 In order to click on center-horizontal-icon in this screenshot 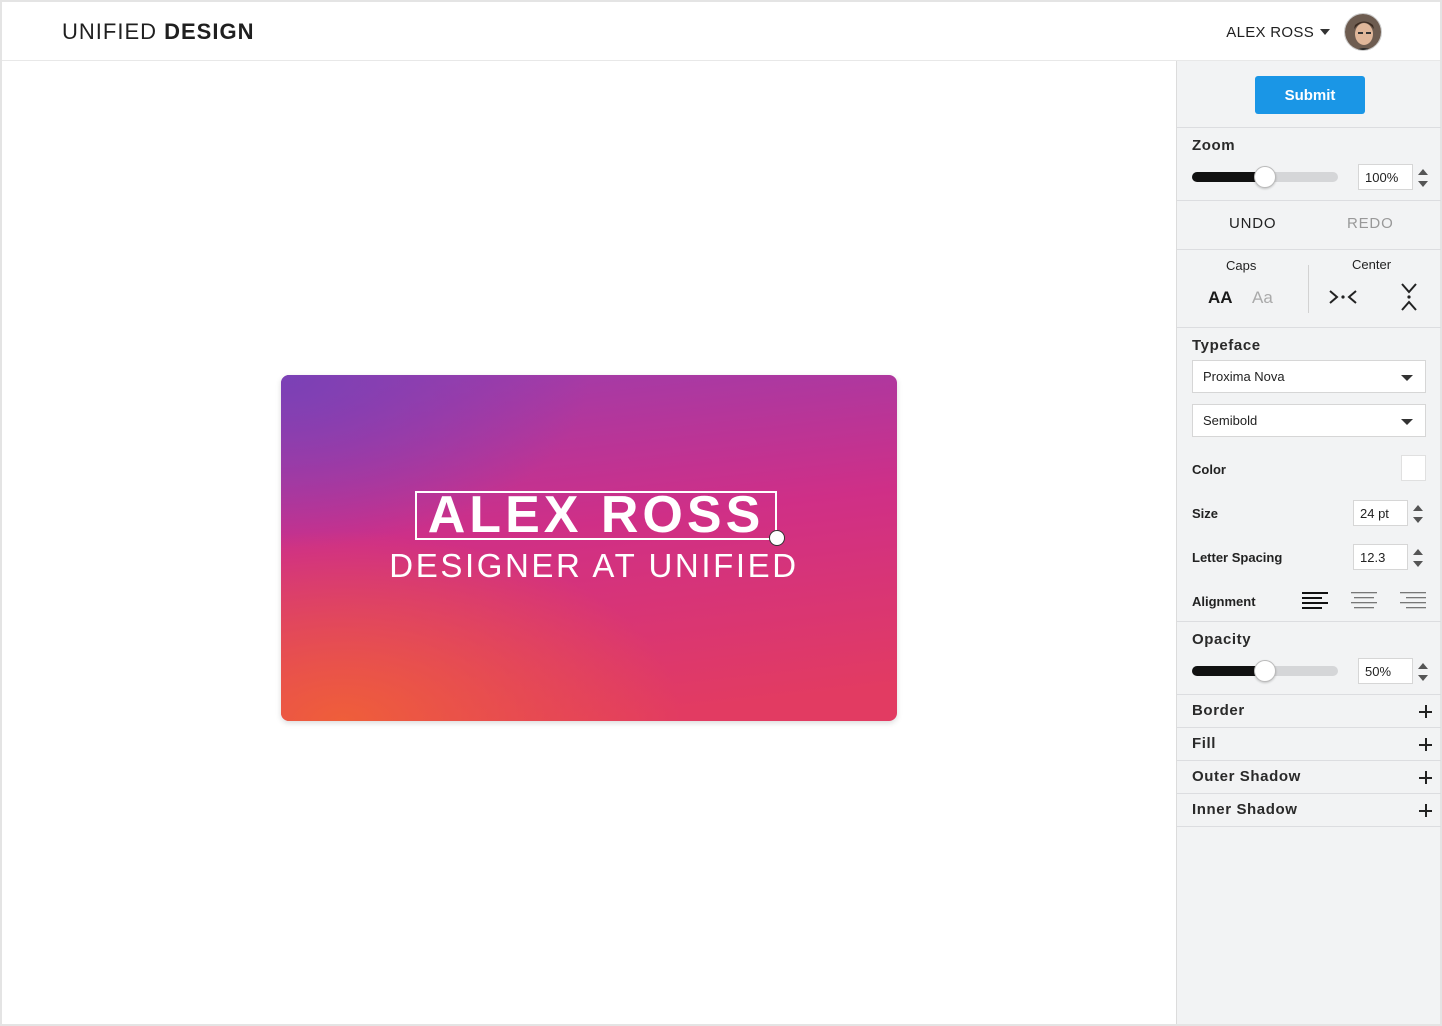, I will do `click(1343, 297)`.